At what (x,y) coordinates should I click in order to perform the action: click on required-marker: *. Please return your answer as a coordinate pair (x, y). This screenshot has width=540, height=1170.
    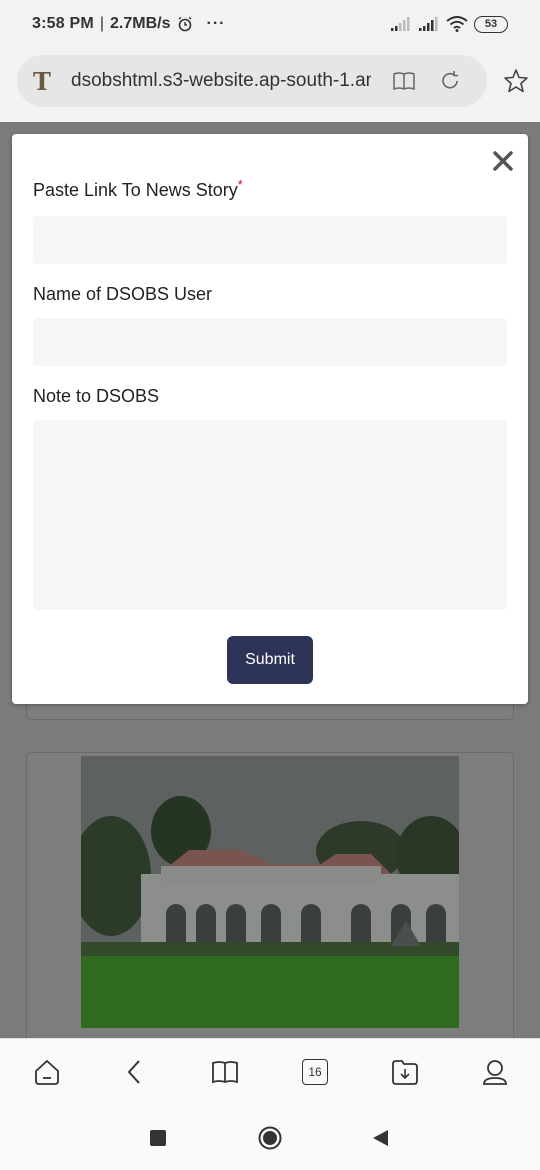
    Looking at the image, I should click on (240, 184).